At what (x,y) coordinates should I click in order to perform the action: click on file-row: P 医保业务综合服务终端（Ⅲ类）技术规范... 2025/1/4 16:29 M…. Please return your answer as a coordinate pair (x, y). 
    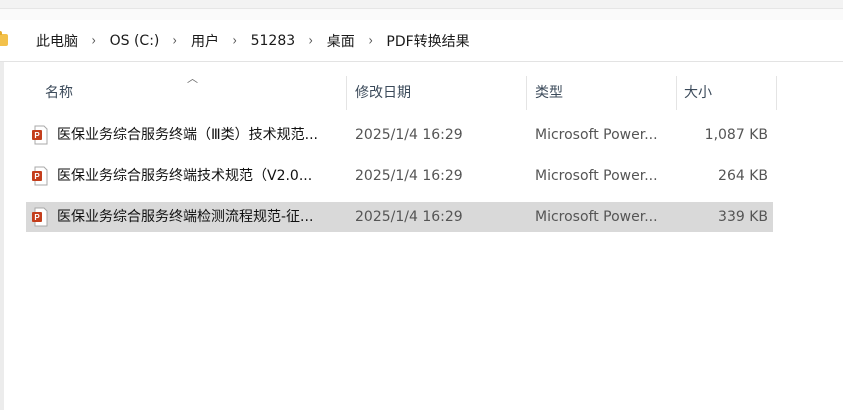
    Looking at the image, I should click on (399, 135).